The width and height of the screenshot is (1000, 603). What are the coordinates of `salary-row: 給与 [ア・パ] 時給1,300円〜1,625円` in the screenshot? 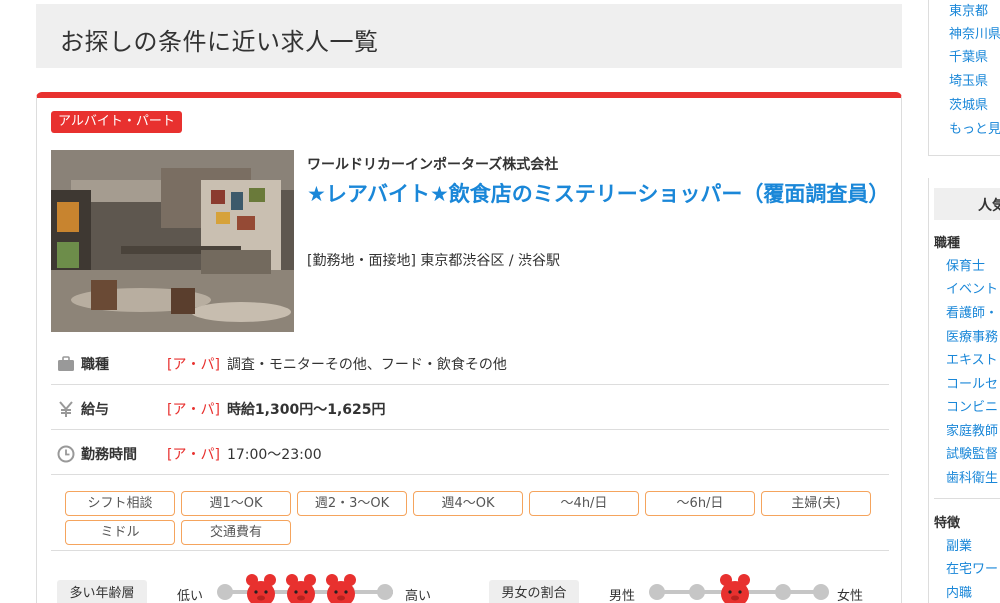 It's located at (470, 407).